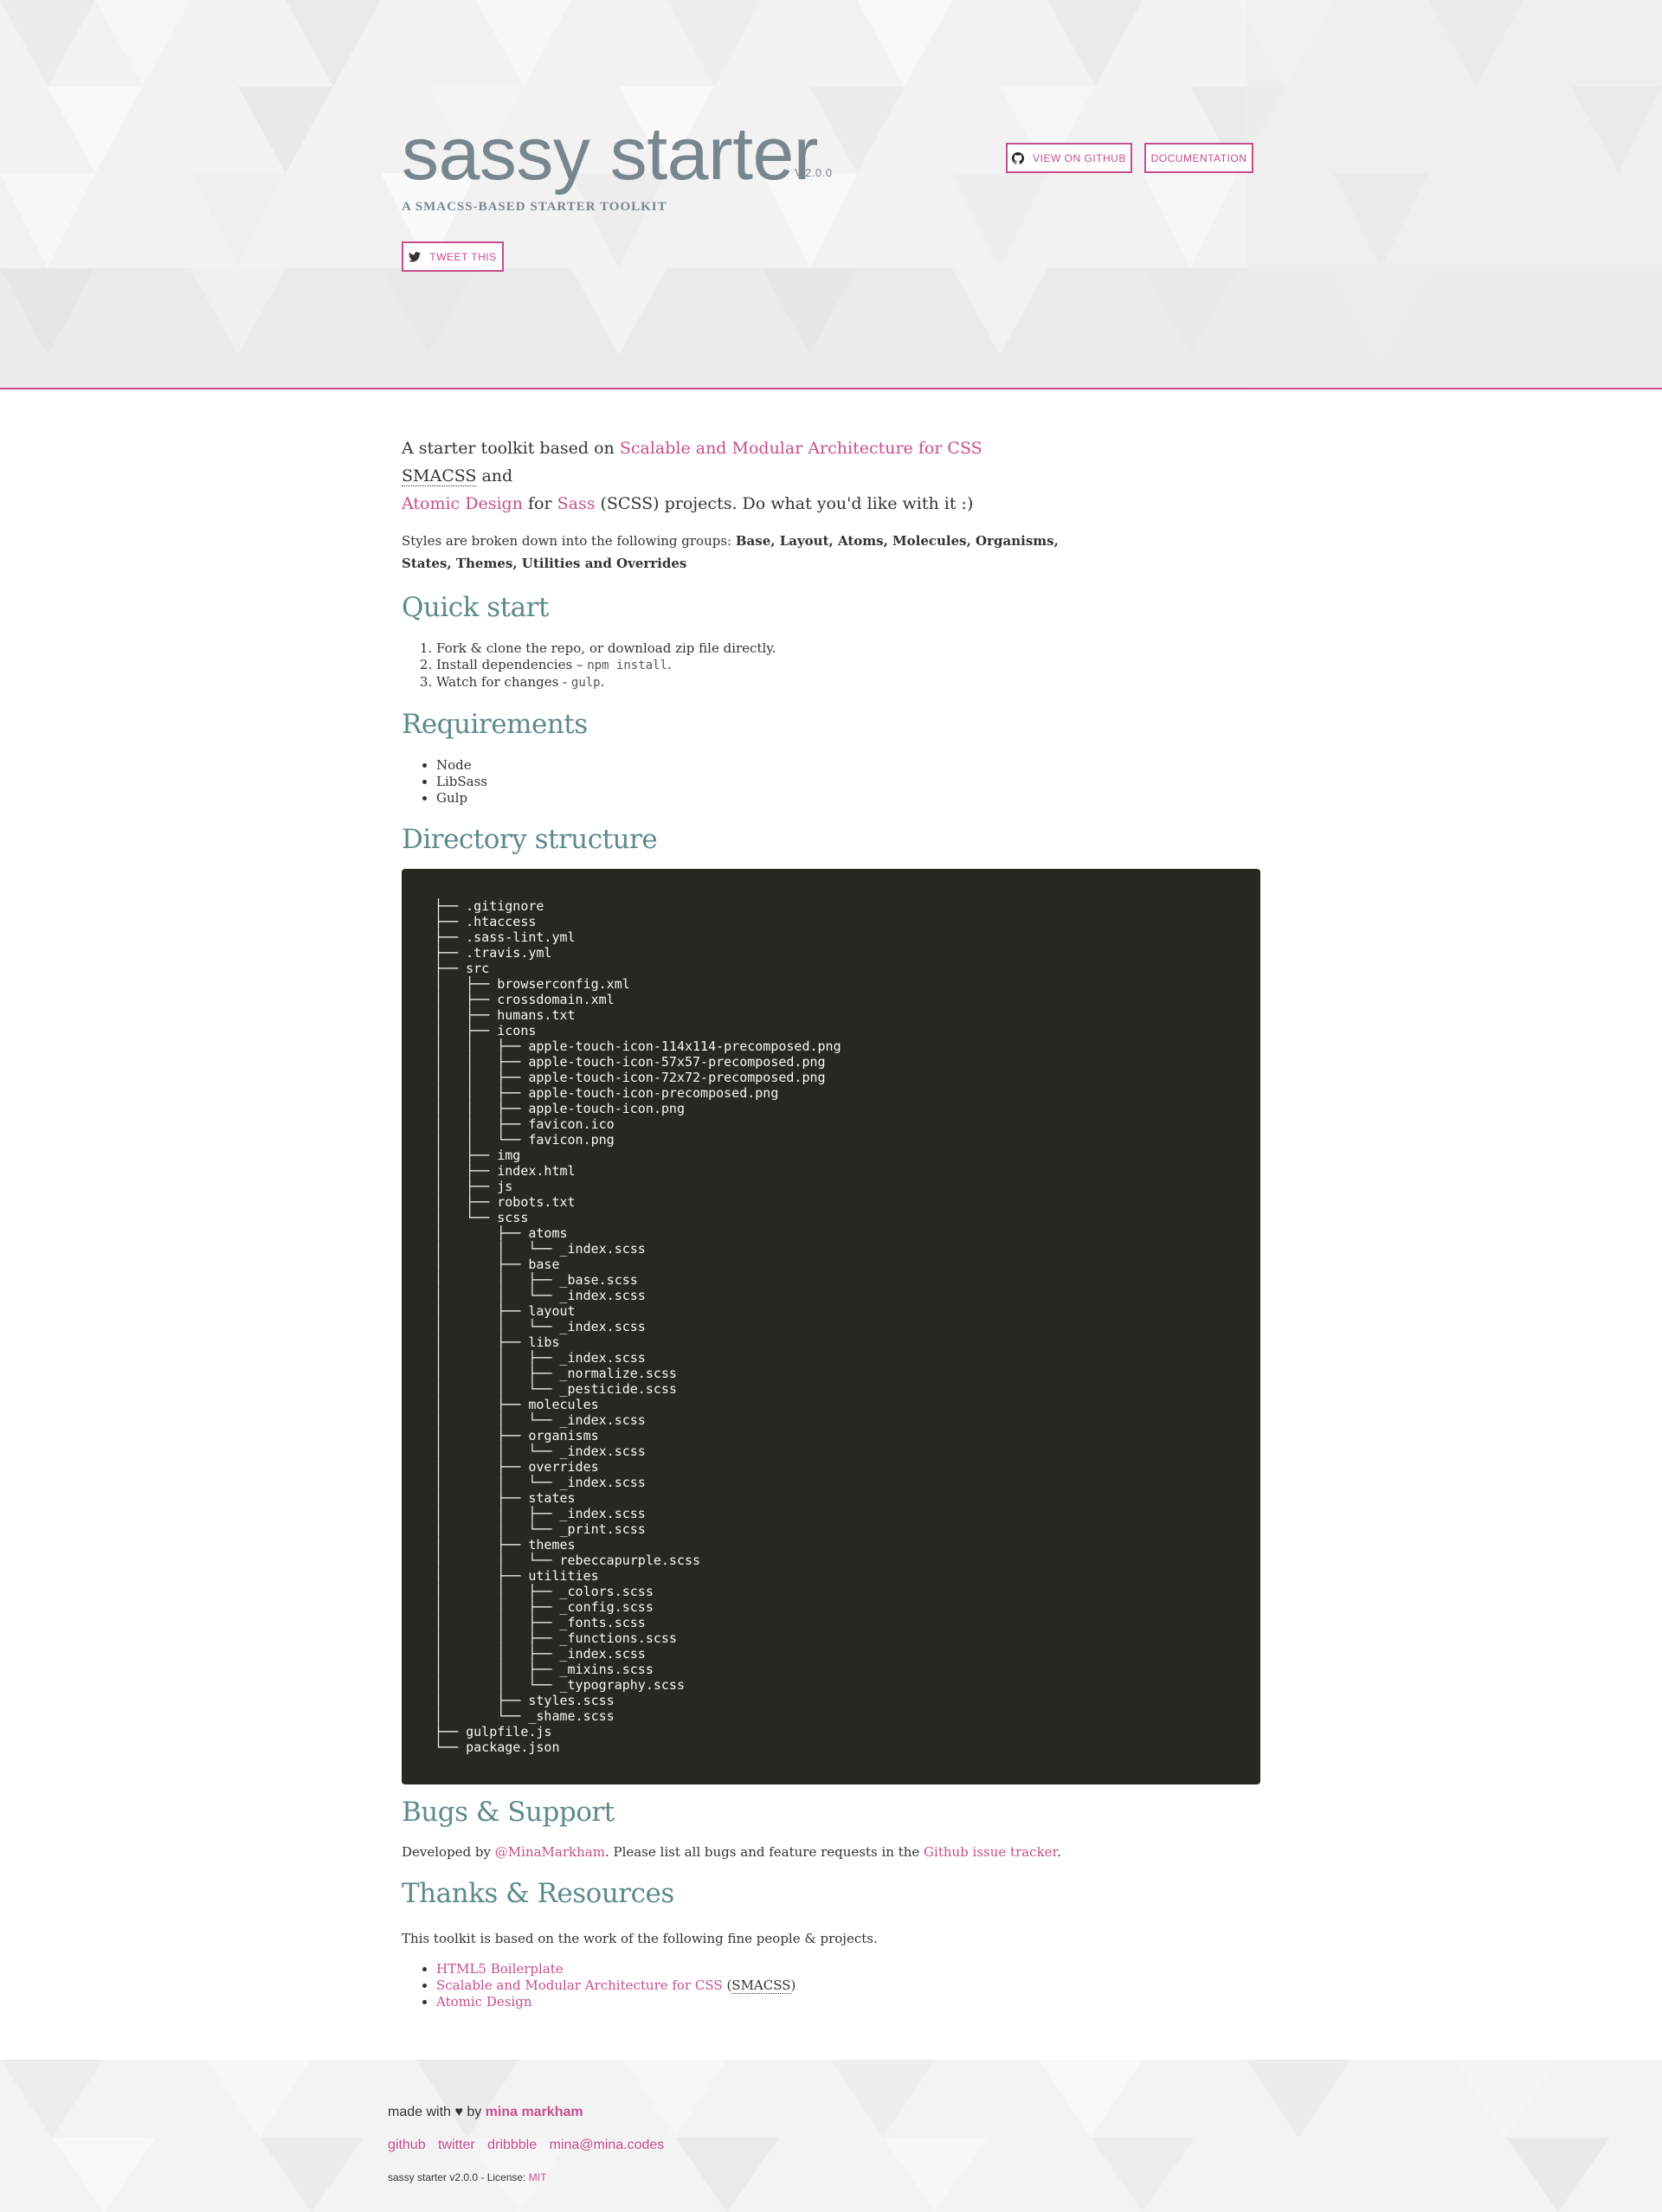  I want to click on thanks-resources-heading: Thanks & Resources, so click(538, 1893).